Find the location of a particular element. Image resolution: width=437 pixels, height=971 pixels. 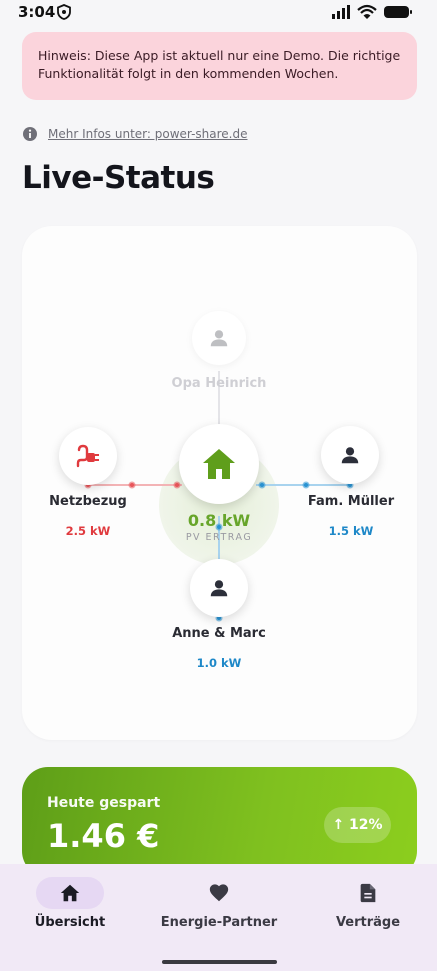

node-opa-heinrich is located at coordinates (219, 338).